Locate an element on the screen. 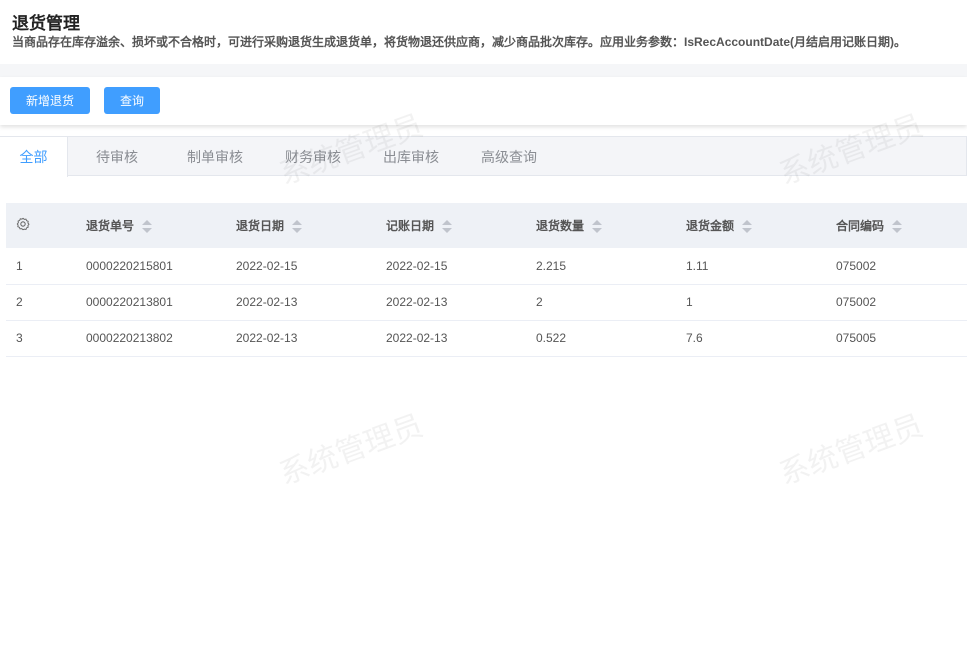 The width and height of the screenshot is (967, 645). column-header: 退货单号 is located at coordinates (151, 225).